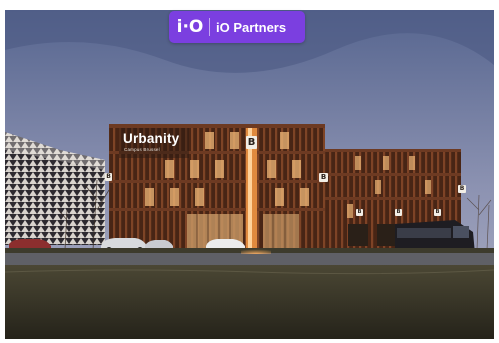 Image resolution: width=499 pixels, height=343 pixels. Describe the element at coordinates (151, 138) in the screenshot. I see `building-sign-title: Urbanity` at that location.